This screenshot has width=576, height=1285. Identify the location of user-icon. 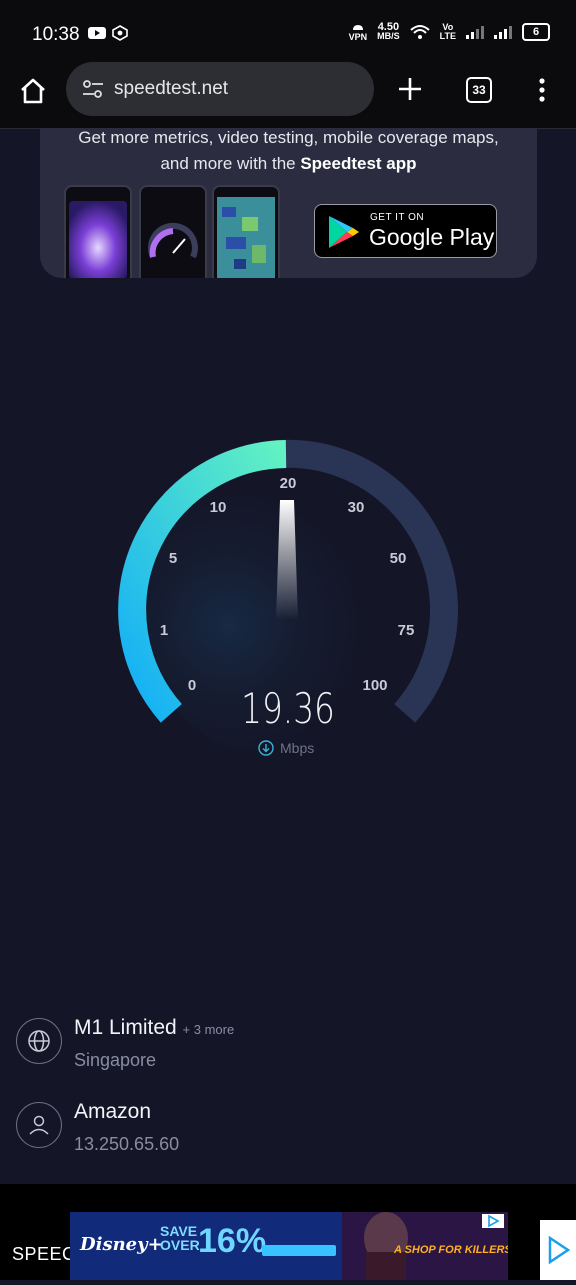
(39, 1125).